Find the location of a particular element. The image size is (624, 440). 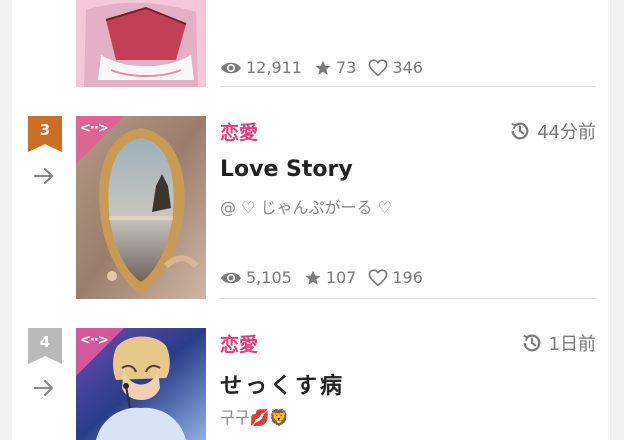

likes-count: 196 is located at coordinates (407, 277).